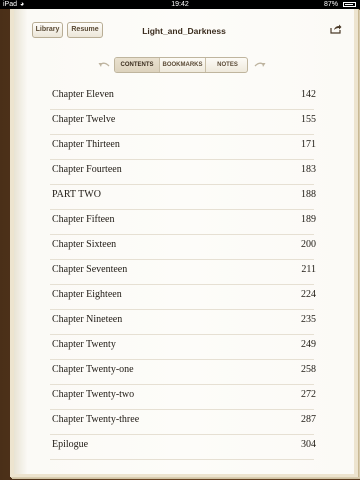  Describe the element at coordinates (349, 4) in the screenshot. I see `battery-icon` at that location.